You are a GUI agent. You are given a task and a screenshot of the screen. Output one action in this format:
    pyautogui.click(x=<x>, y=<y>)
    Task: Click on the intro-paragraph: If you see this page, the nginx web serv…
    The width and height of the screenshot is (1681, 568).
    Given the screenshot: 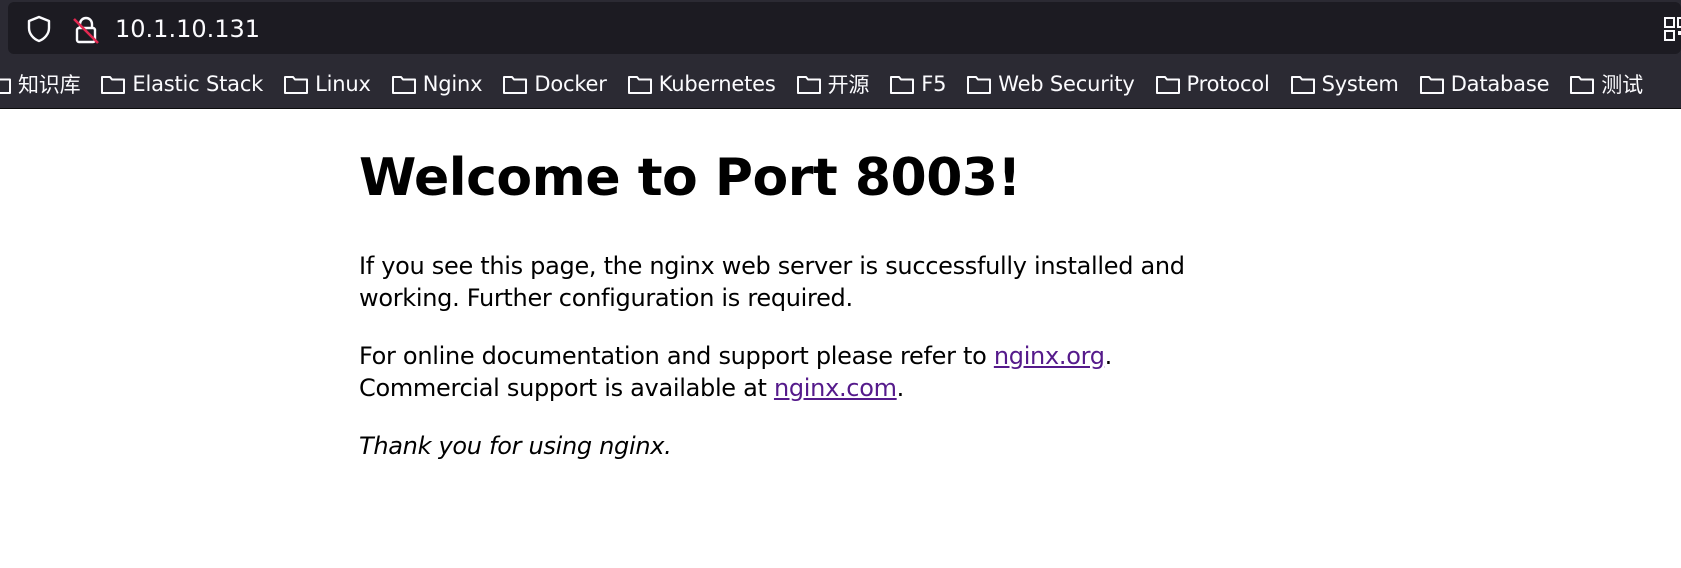 What is the action you would take?
    pyautogui.click(x=772, y=282)
    